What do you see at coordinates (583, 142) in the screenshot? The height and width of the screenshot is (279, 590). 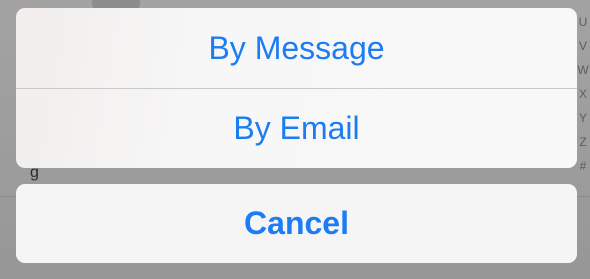 I see `index-letter: Z` at bounding box center [583, 142].